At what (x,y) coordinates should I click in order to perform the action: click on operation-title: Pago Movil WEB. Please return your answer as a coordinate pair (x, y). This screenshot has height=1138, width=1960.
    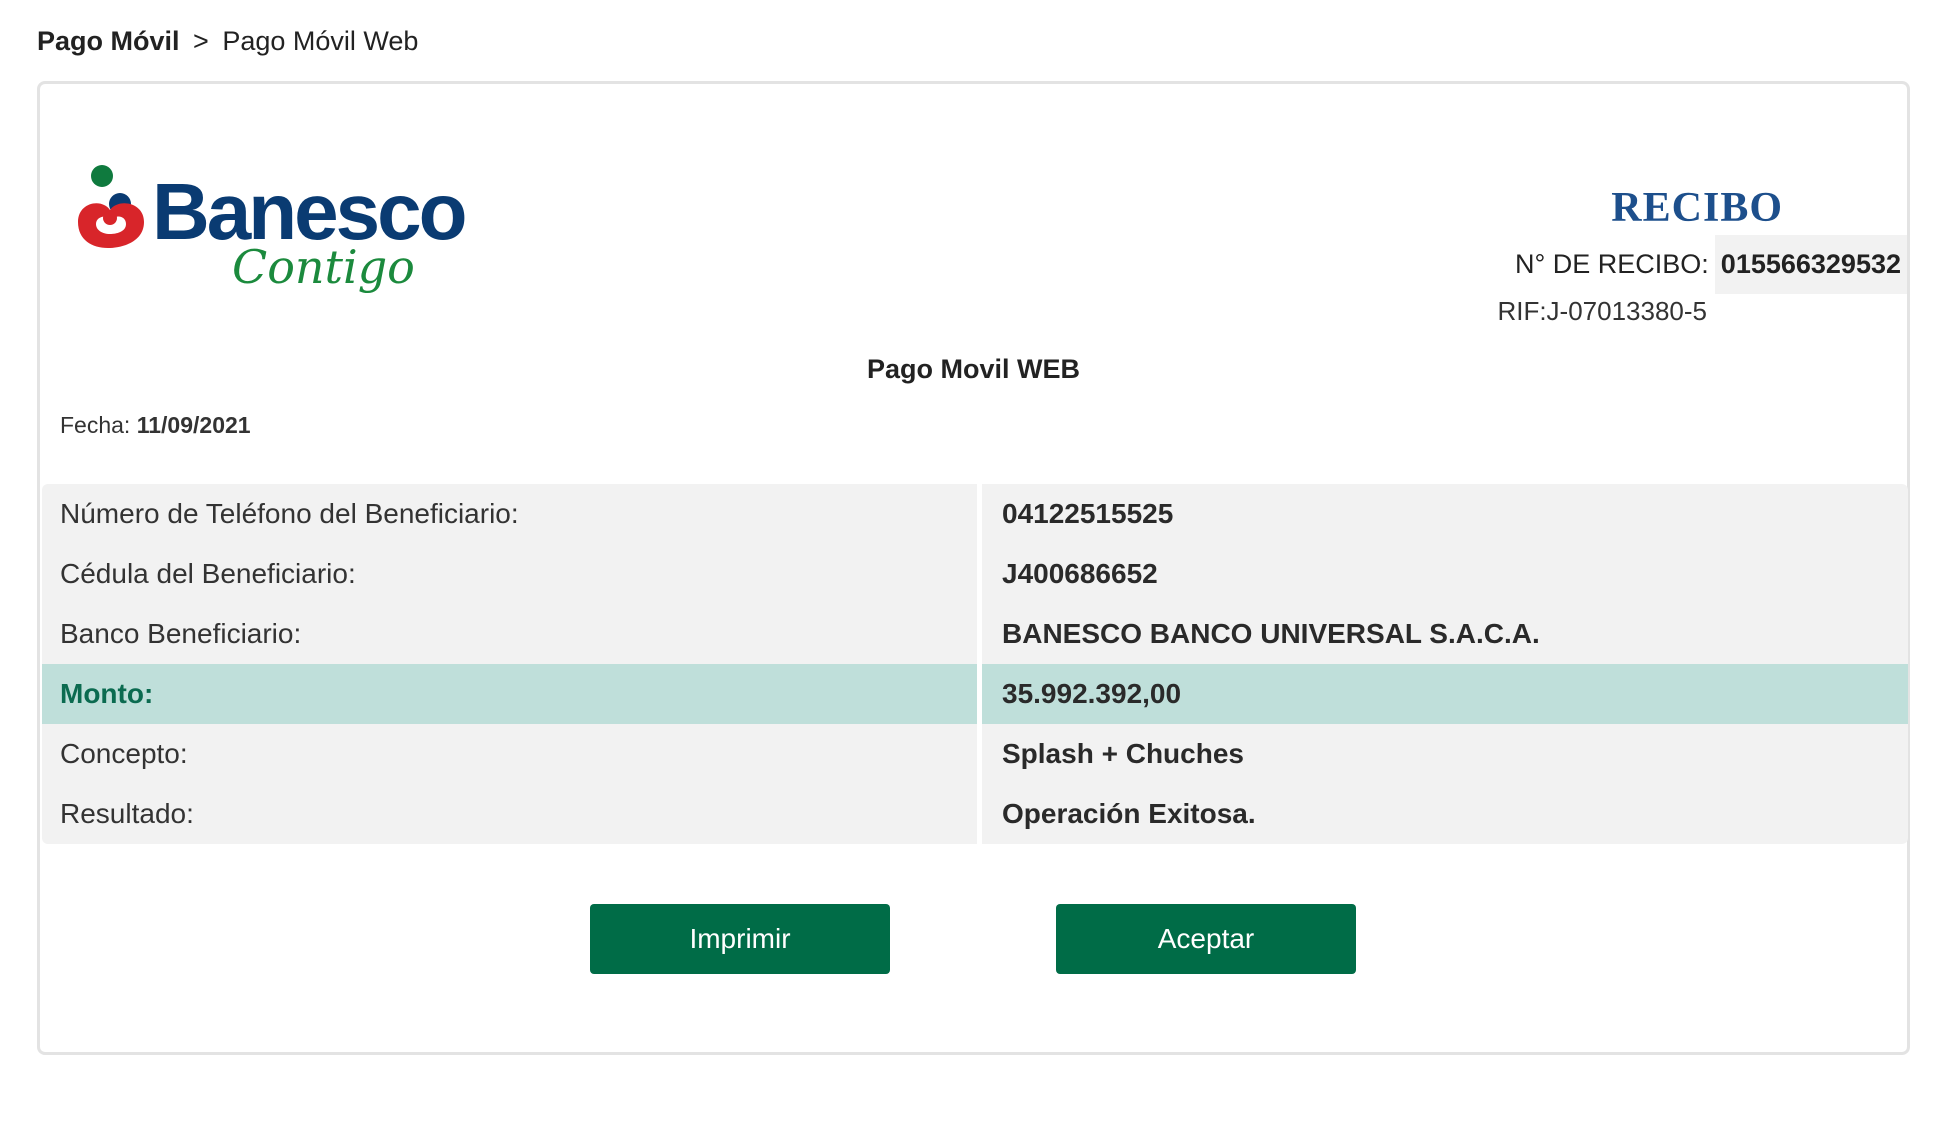
    Looking at the image, I should click on (973, 369).